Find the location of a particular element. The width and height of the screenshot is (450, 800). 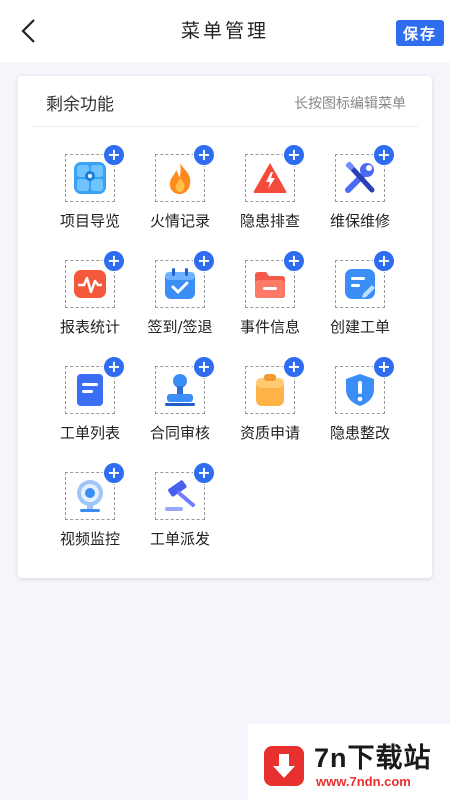

card-title: 剩余功能 is located at coordinates (80, 105).